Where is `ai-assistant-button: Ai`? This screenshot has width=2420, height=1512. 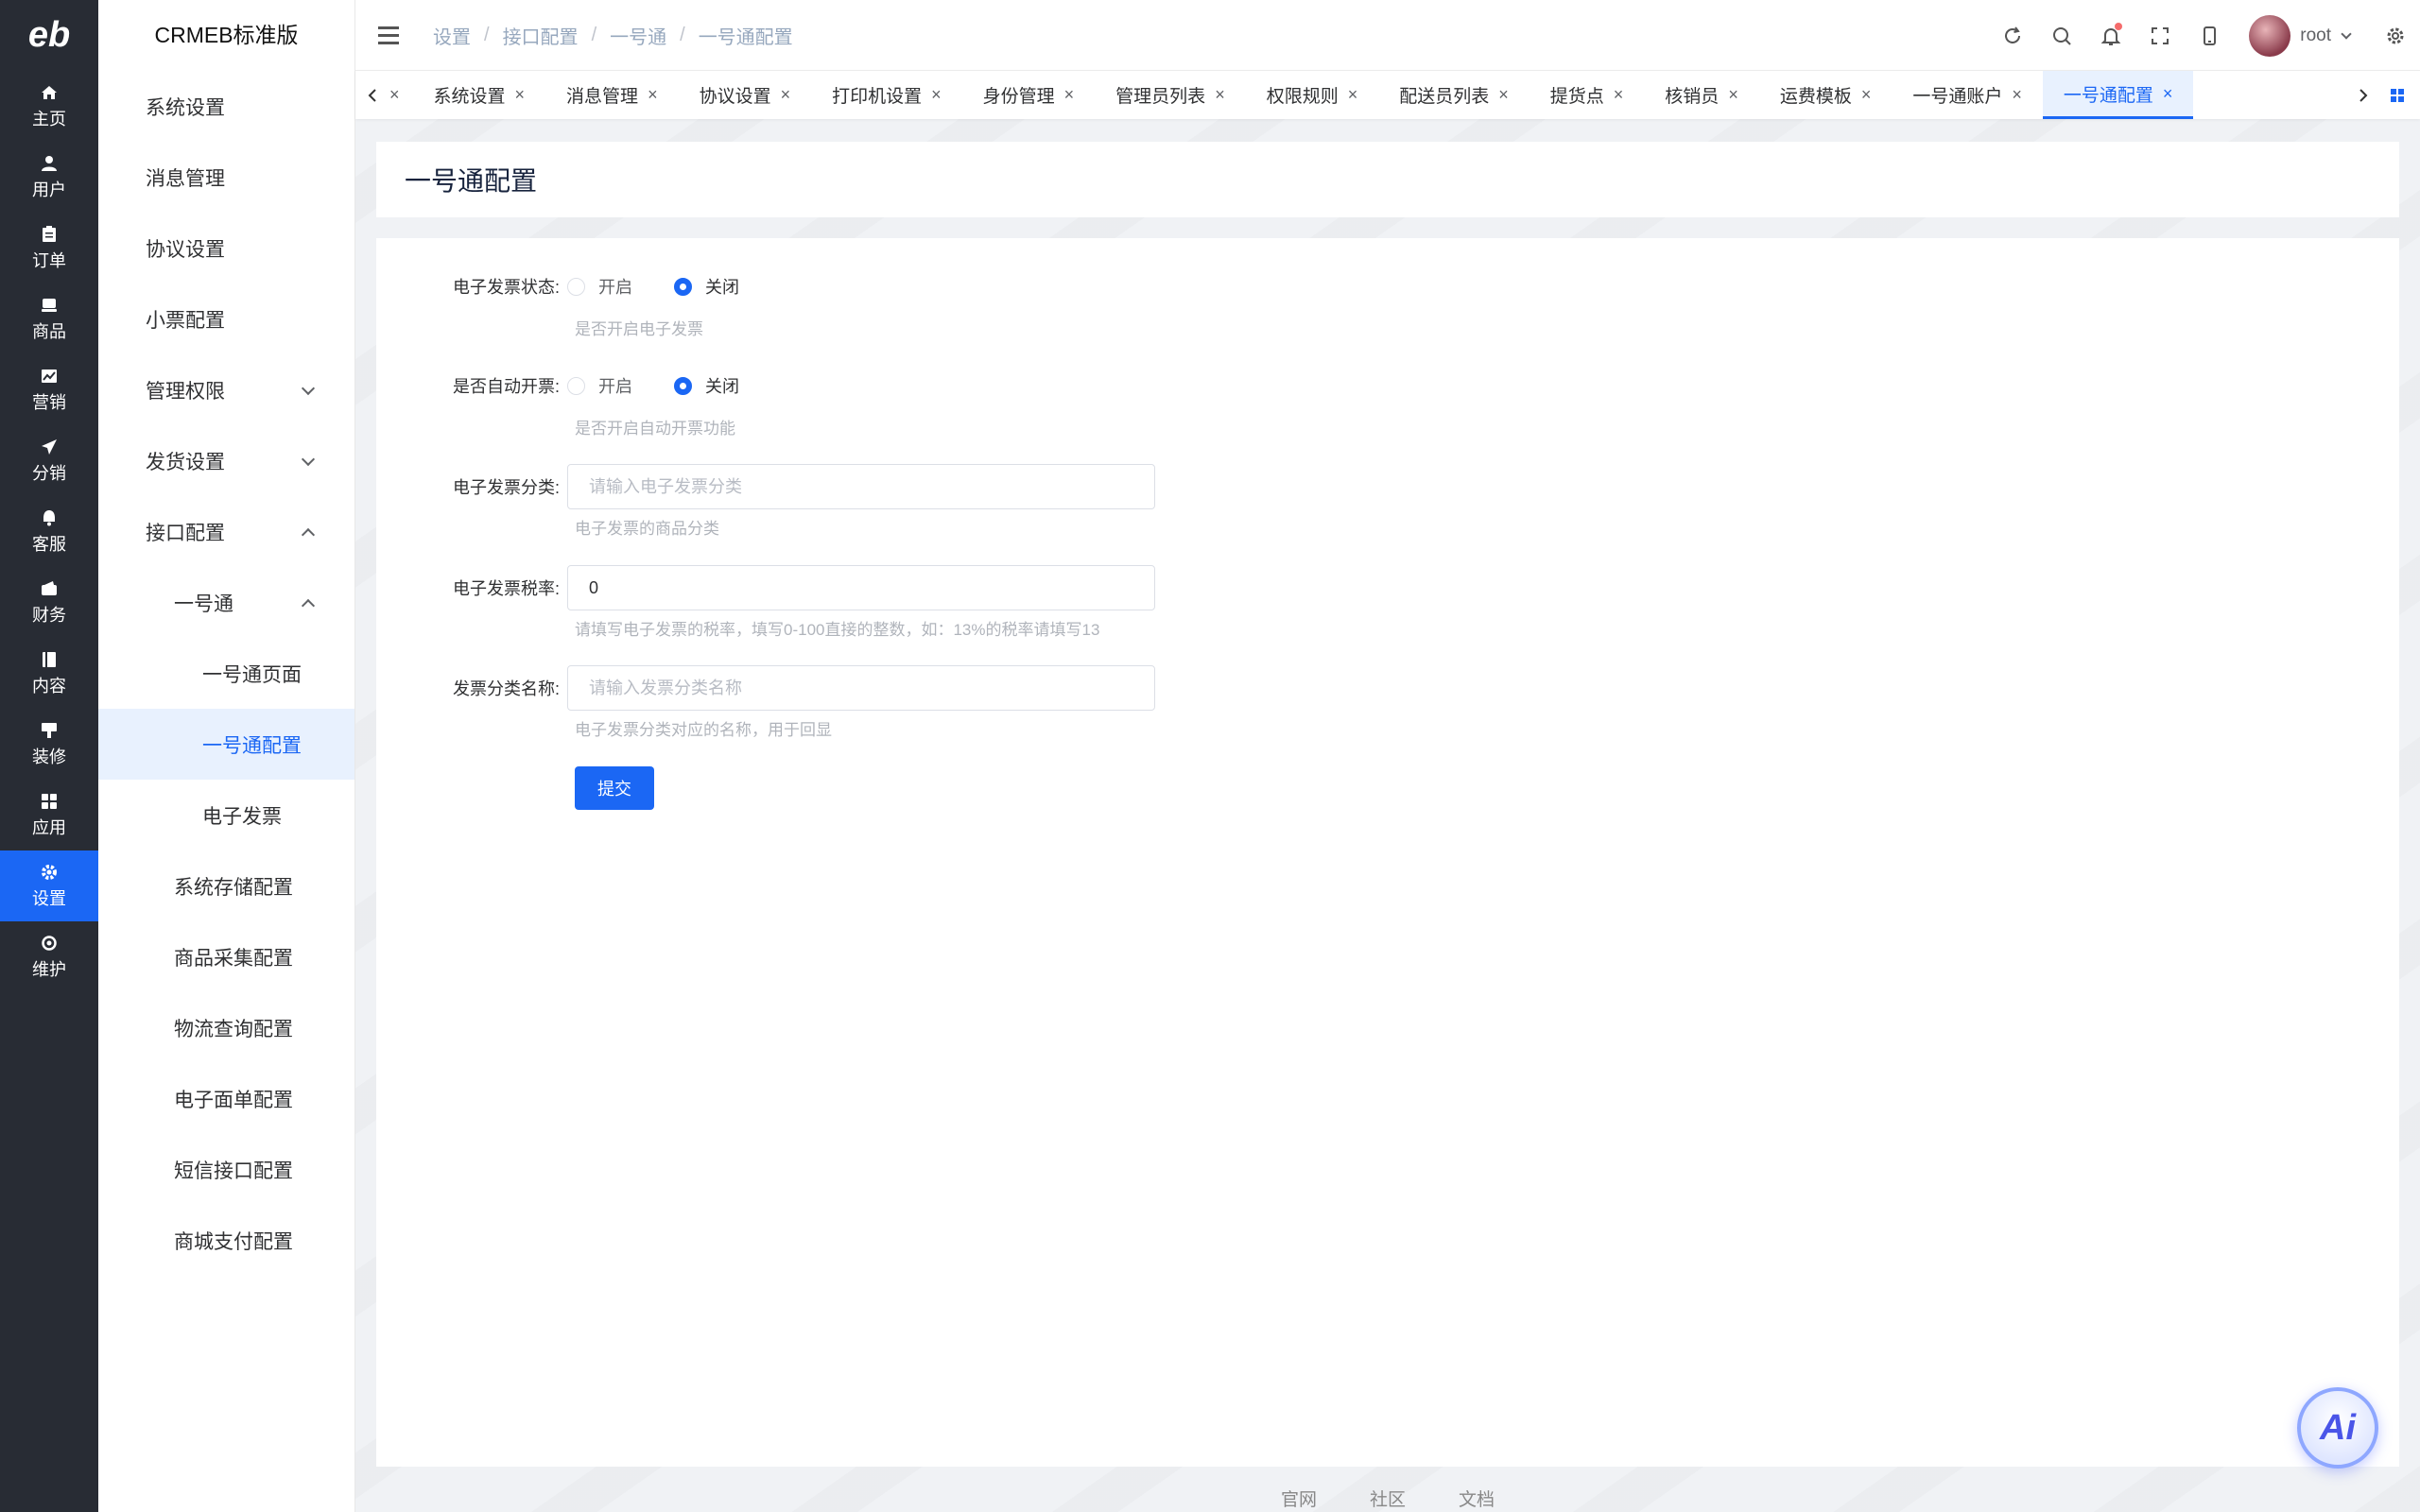 ai-assistant-button: Ai is located at coordinates (2338, 1428).